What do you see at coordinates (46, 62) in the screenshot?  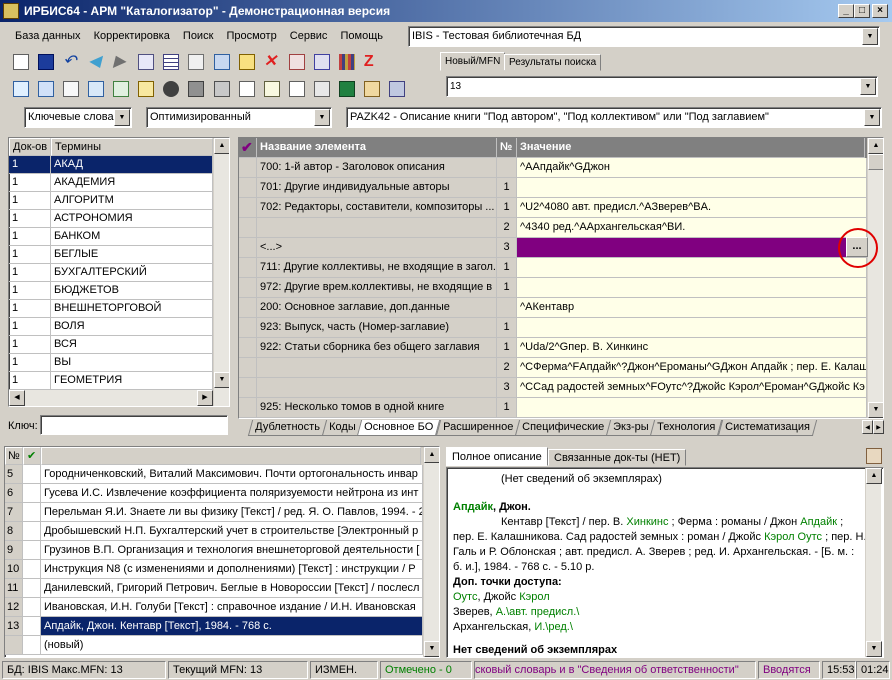 I see `save-button` at bounding box center [46, 62].